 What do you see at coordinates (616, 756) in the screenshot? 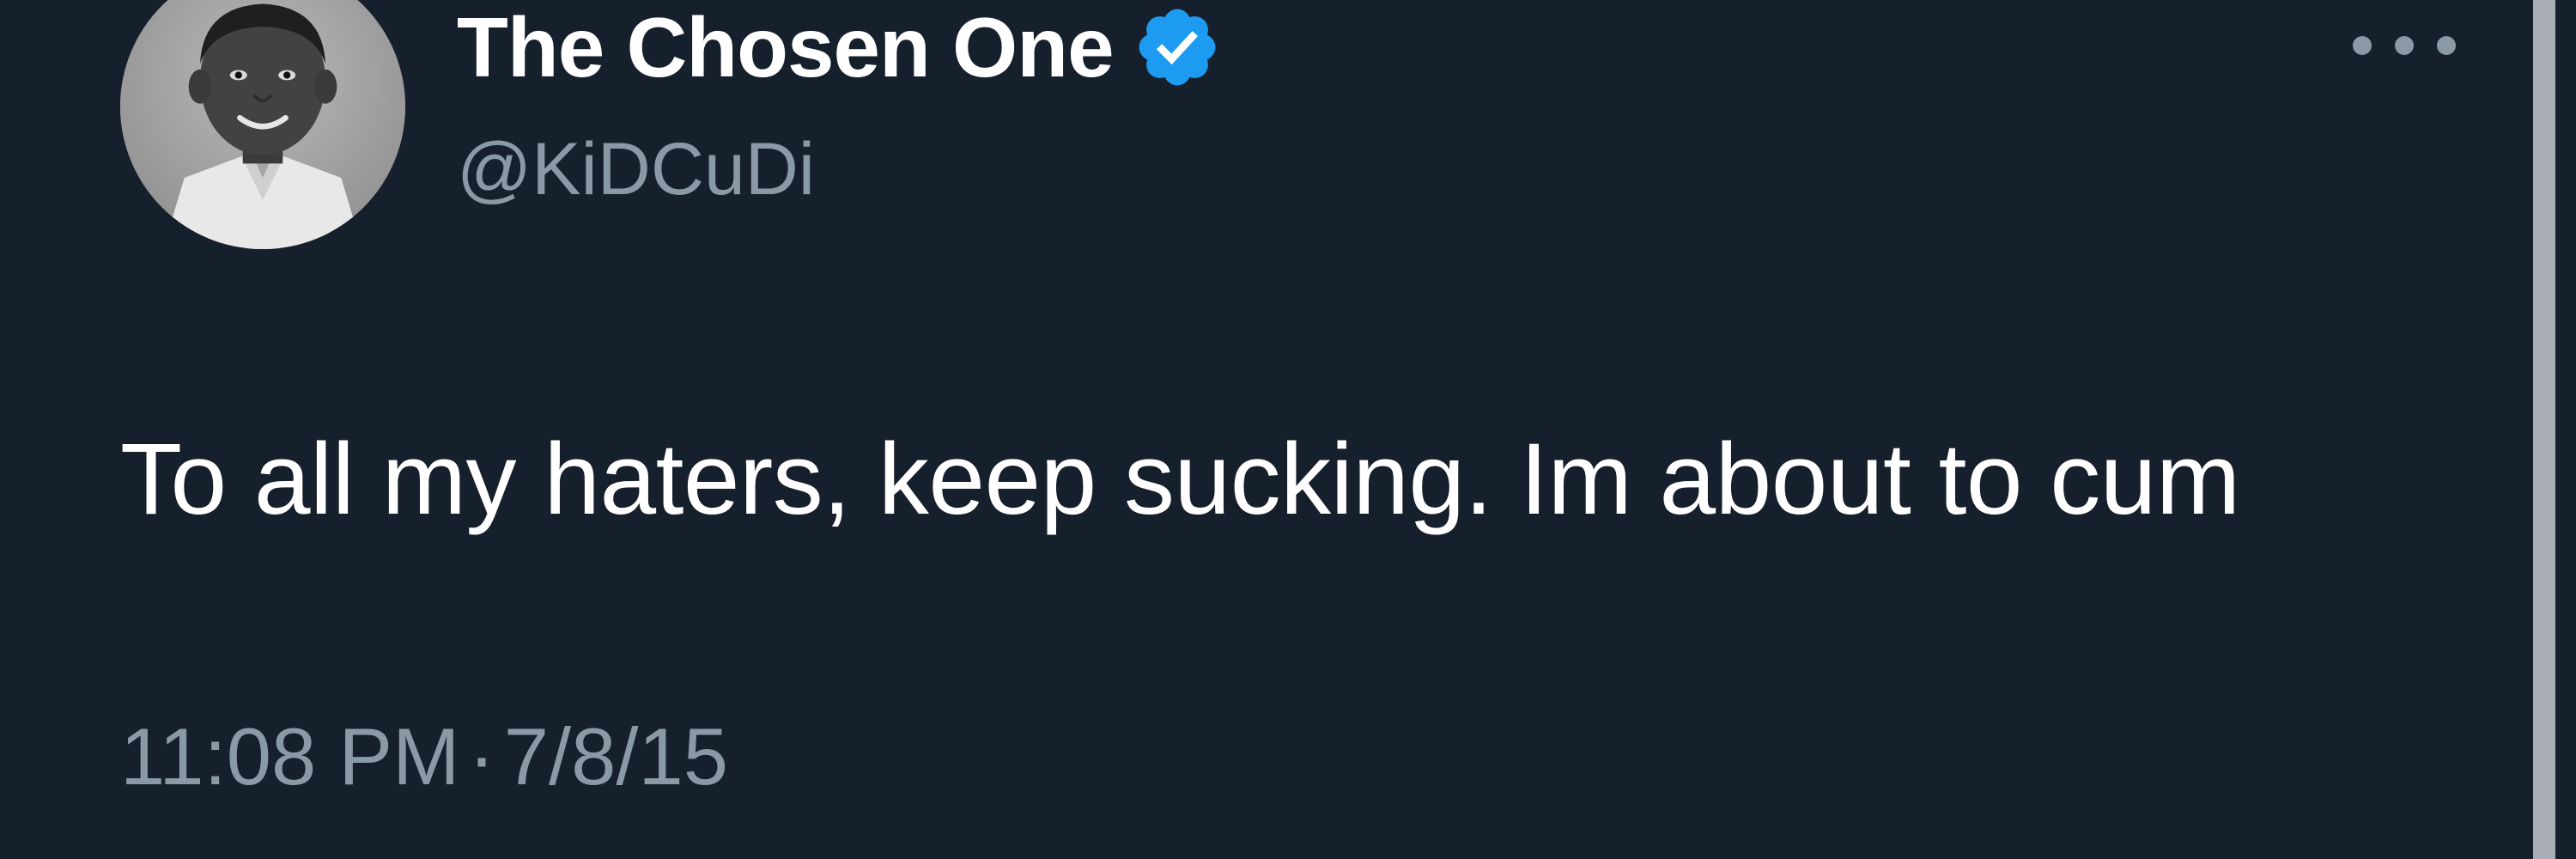
I see `tweet-date: 7/8/15` at bounding box center [616, 756].